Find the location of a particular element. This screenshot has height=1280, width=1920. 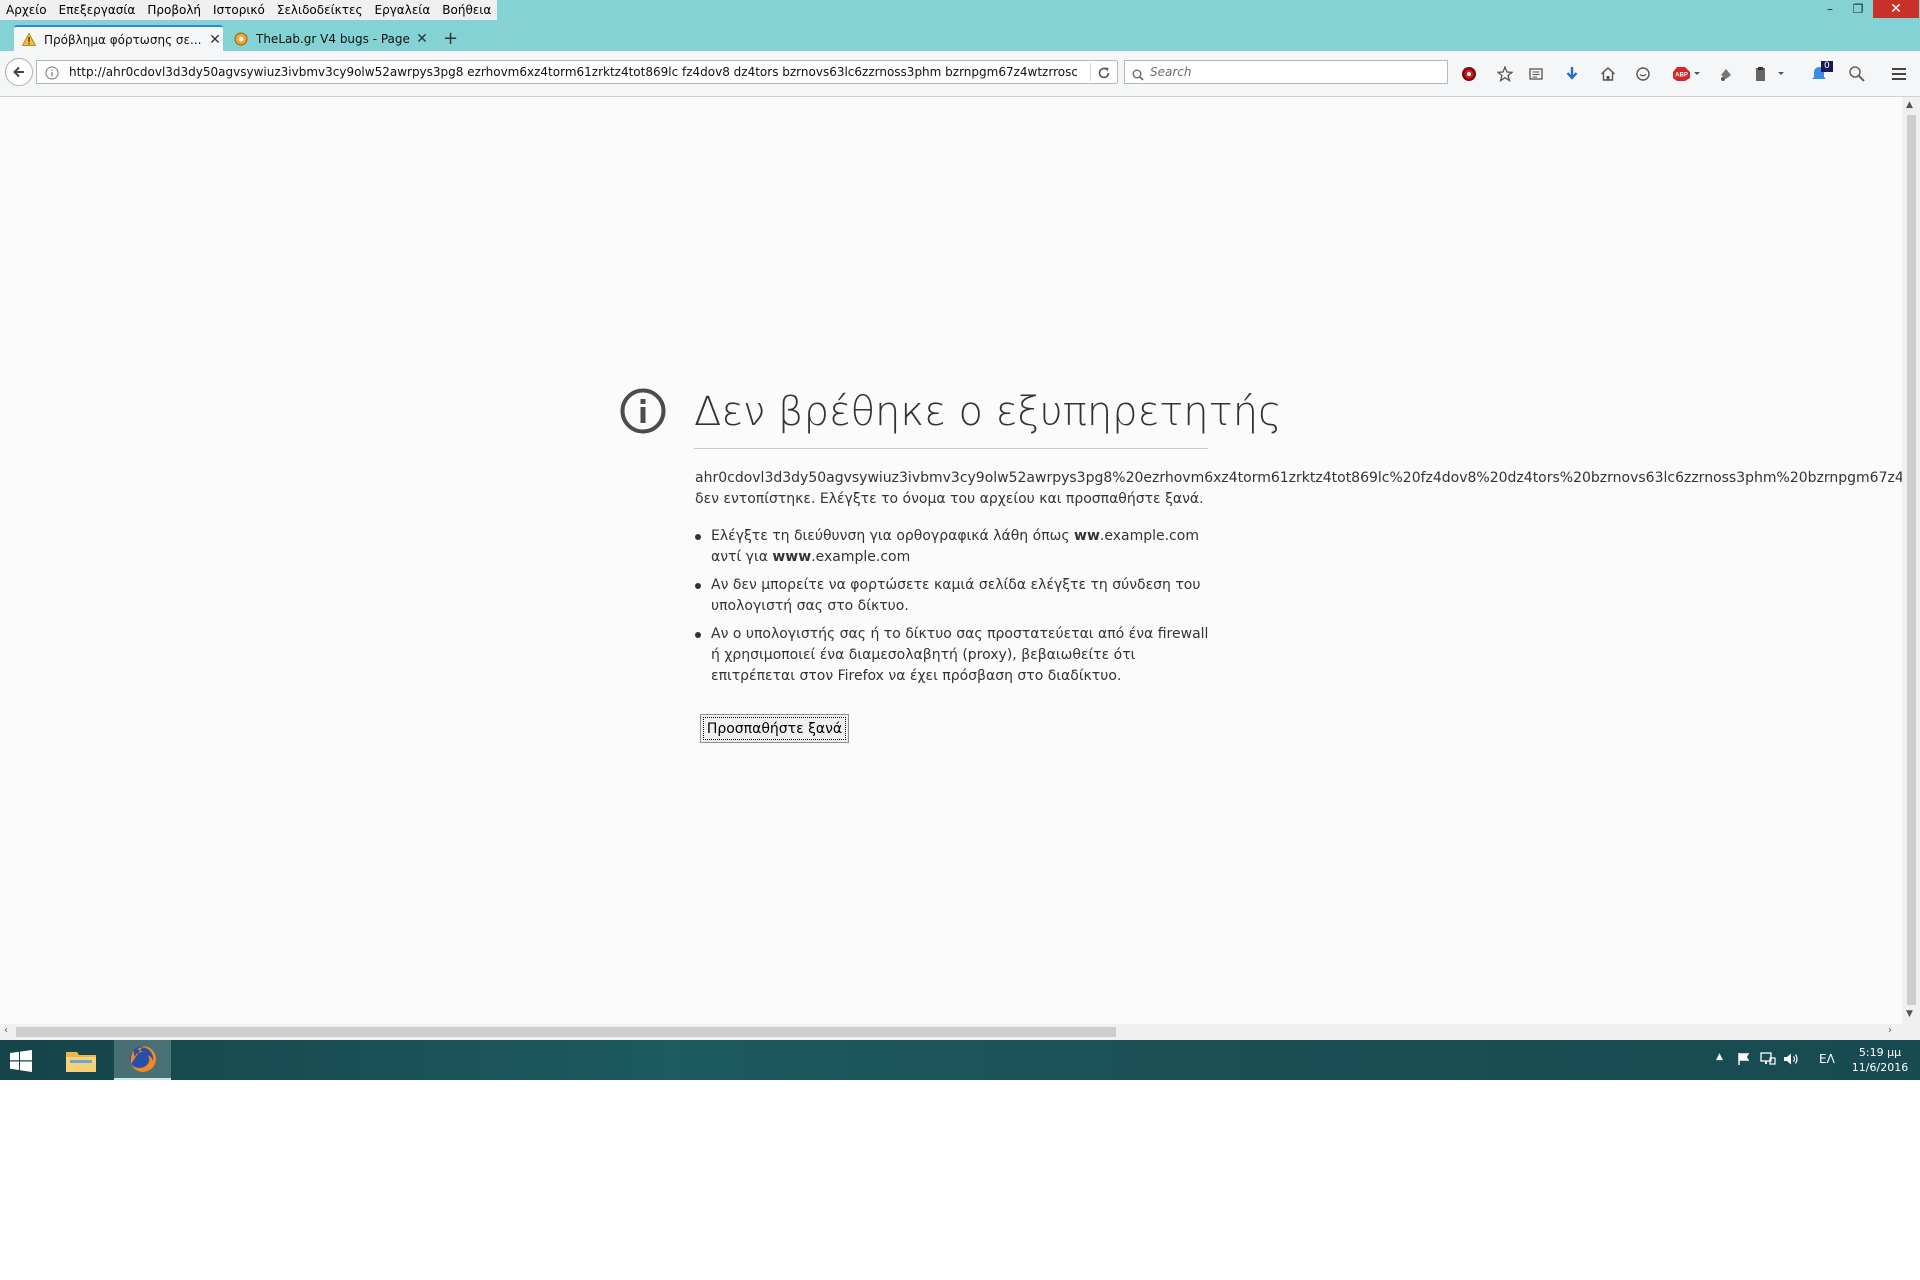

action-center-flag-icon is located at coordinates (1744, 1060).